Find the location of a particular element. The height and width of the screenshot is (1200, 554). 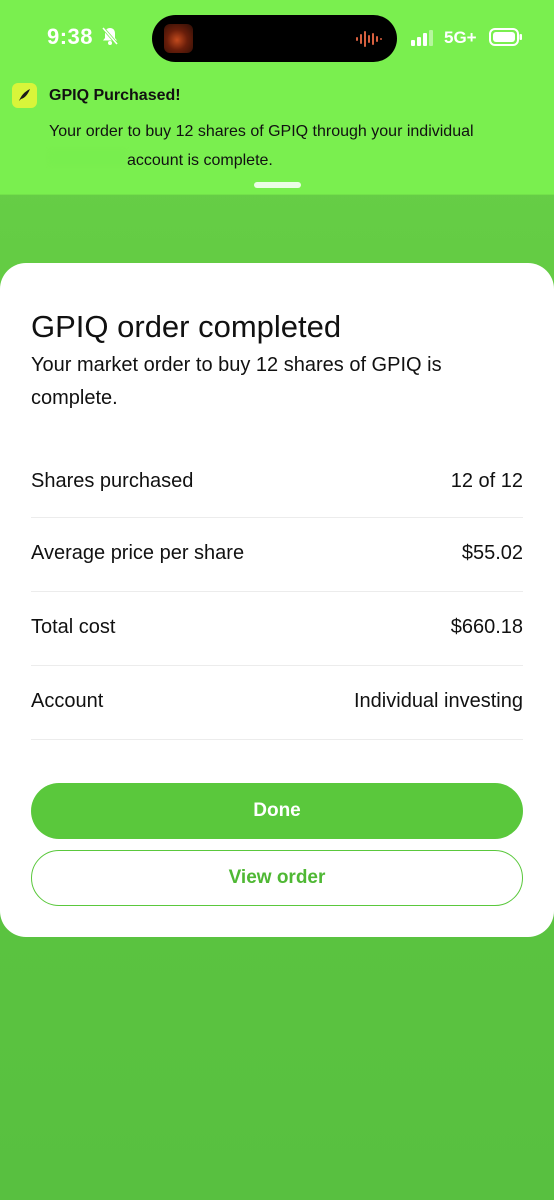

battery-icon is located at coordinates (505, 37).